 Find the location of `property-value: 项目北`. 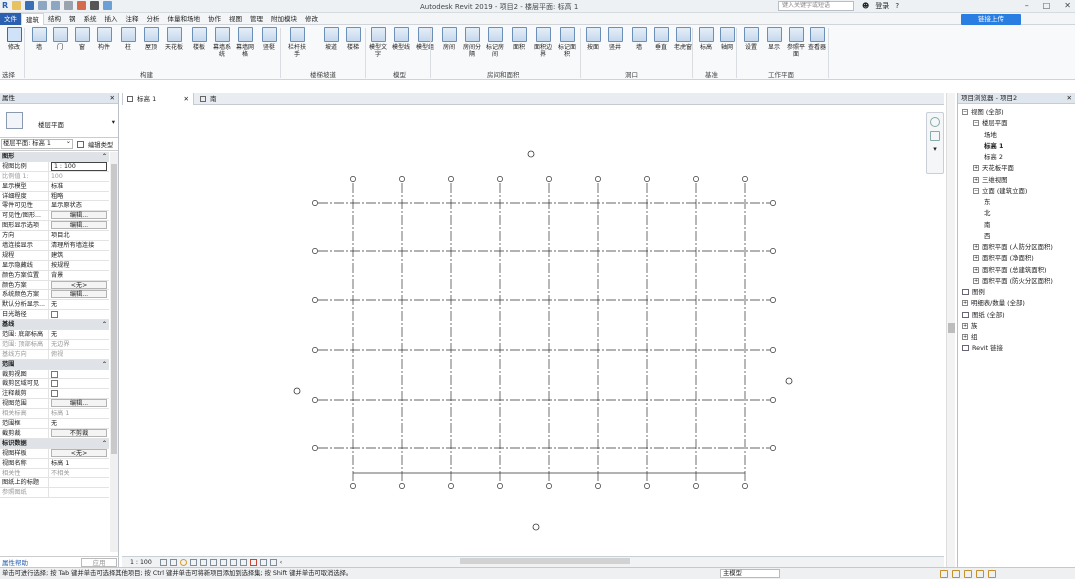

property-value: 项目北 is located at coordinates (79, 235).